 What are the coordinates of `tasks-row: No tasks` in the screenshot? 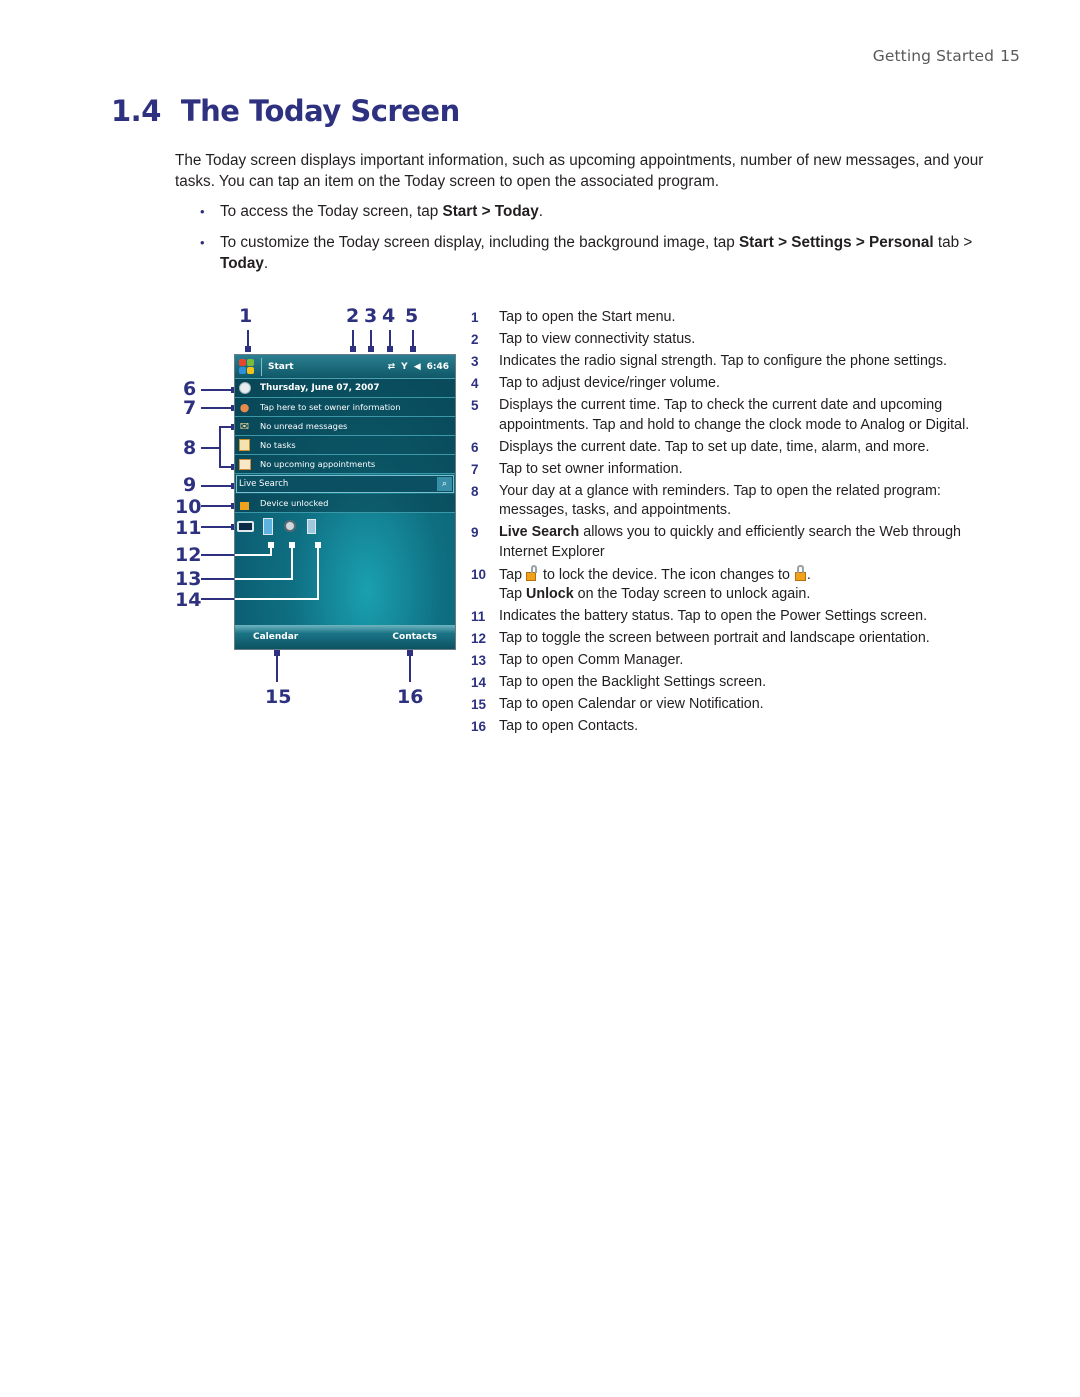 It's located at (345, 445).